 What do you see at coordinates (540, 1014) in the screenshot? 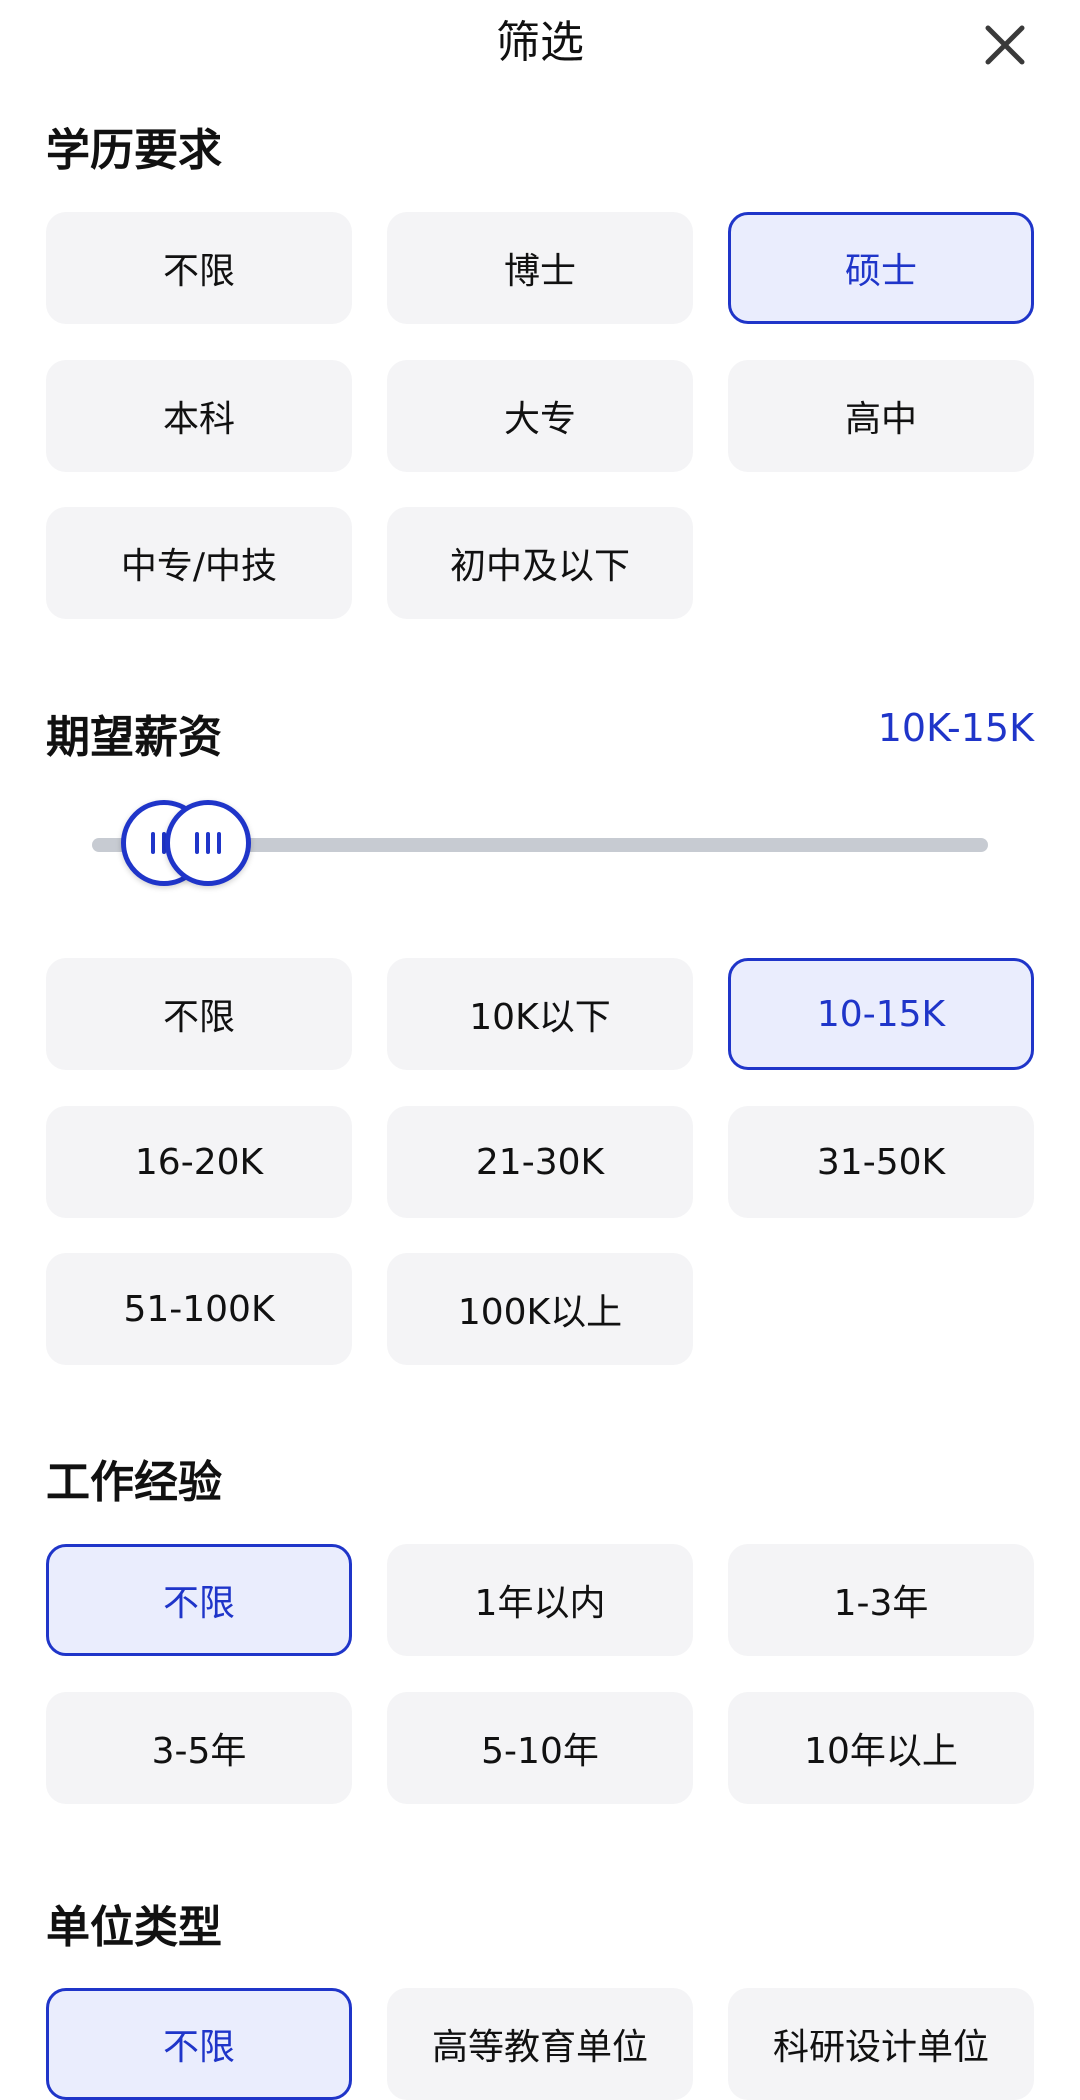
I see `salary-option: 10K以下` at bounding box center [540, 1014].